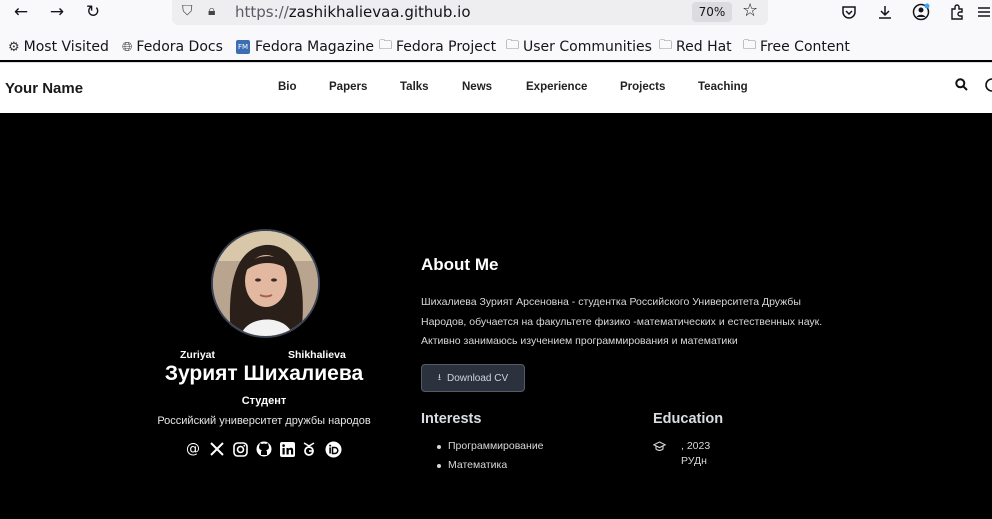  Describe the element at coordinates (264, 421) in the screenshot. I see `profile-organization: Российский университет дружбы народов` at that location.